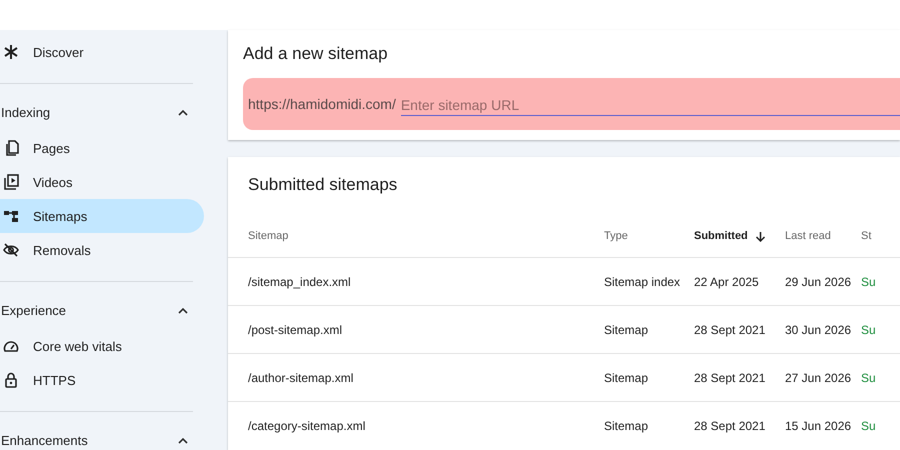 The image size is (900, 450). Describe the element at coordinates (322, 104) in the screenshot. I see `url-prefix: https://hamidomidi.com/` at that location.